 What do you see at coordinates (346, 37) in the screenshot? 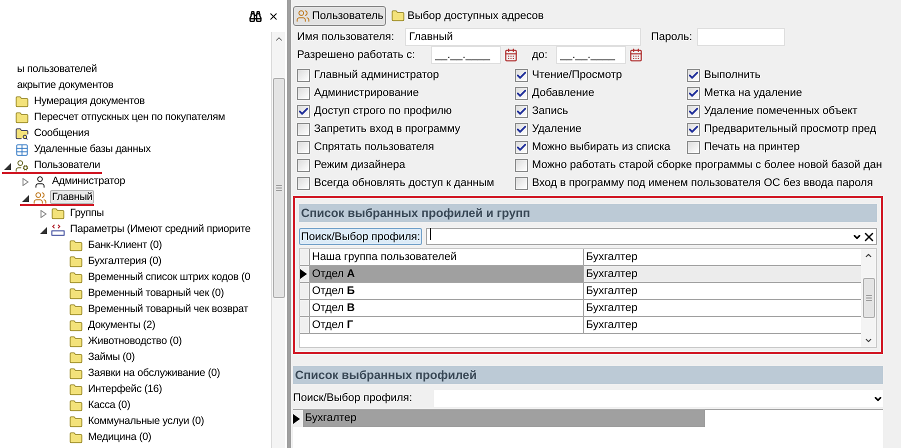
I see `field-label: Имя пользователя:` at bounding box center [346, 37].